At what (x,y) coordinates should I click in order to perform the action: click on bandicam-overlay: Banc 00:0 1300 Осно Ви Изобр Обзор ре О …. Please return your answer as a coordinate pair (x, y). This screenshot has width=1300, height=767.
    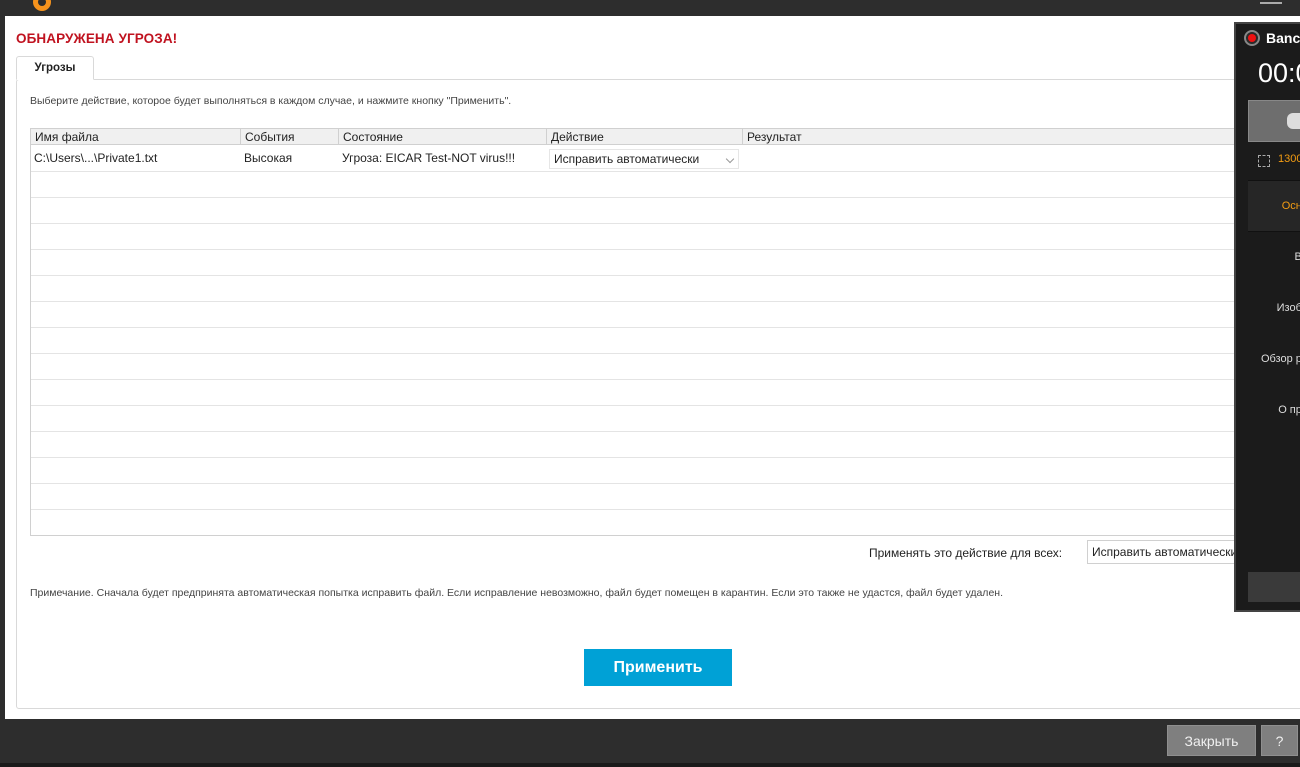
    Looking at the image, I should click on (1267, 317).